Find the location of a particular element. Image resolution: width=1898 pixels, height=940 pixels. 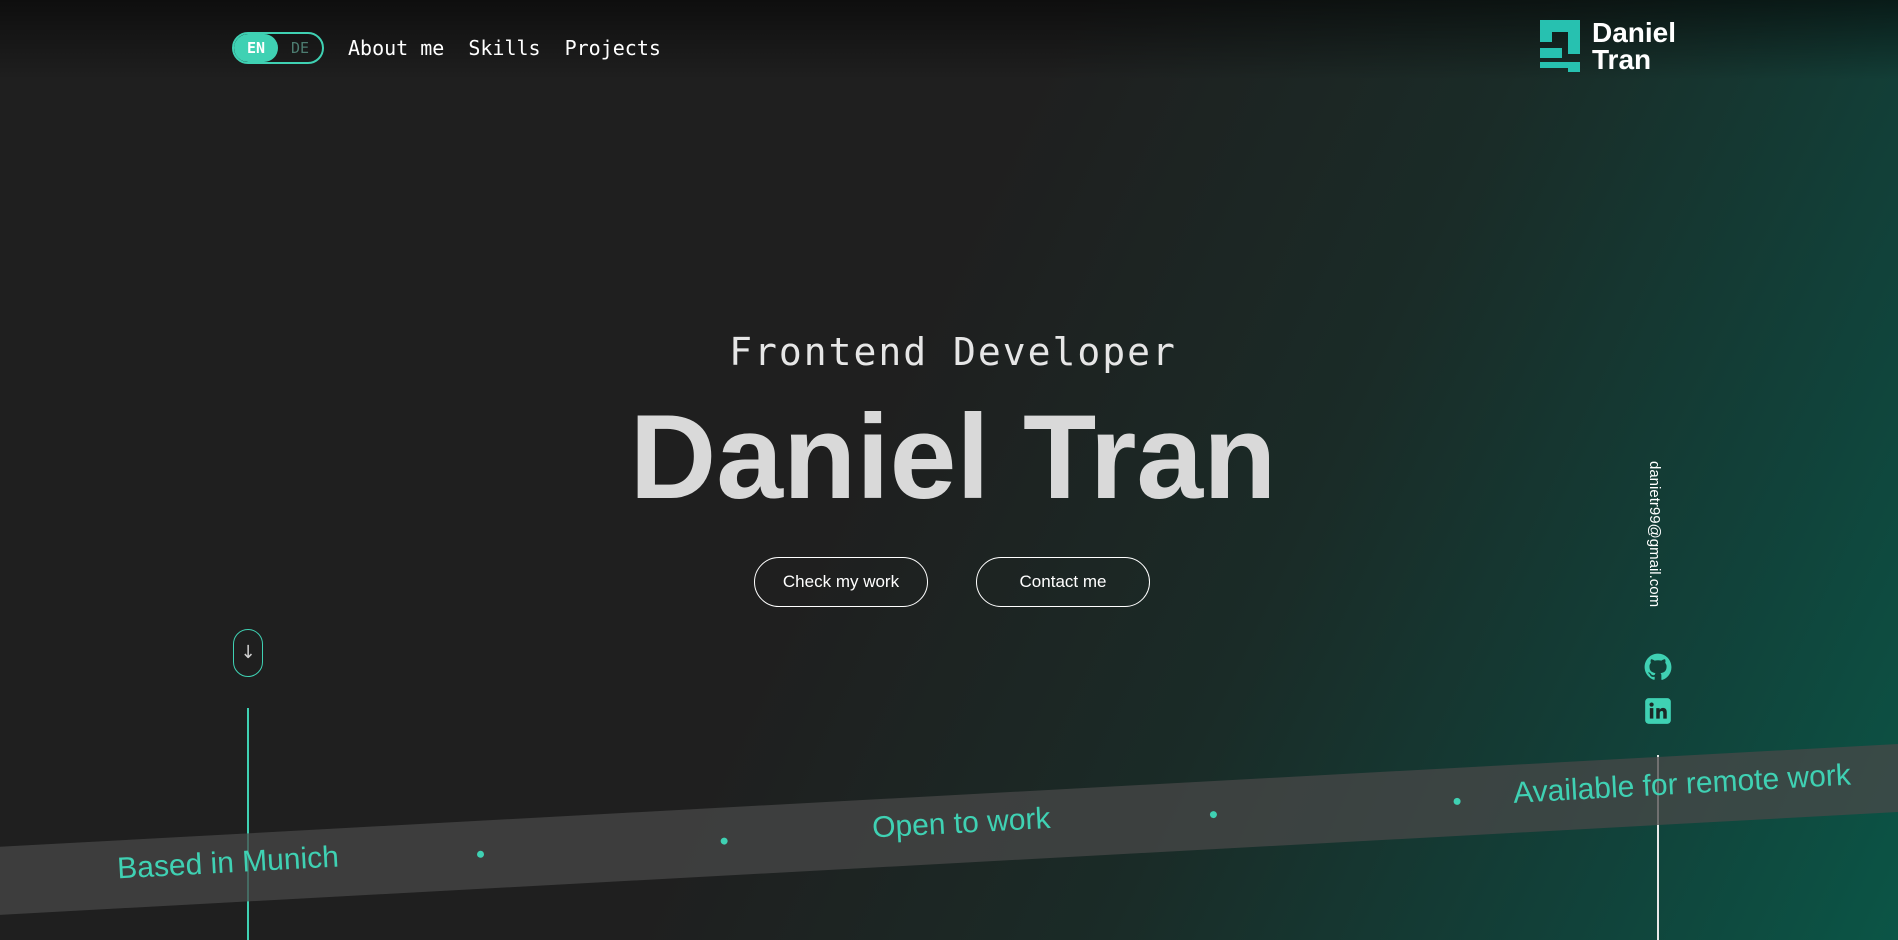

lang-option-de: DE is located at coordinates (300, 48).